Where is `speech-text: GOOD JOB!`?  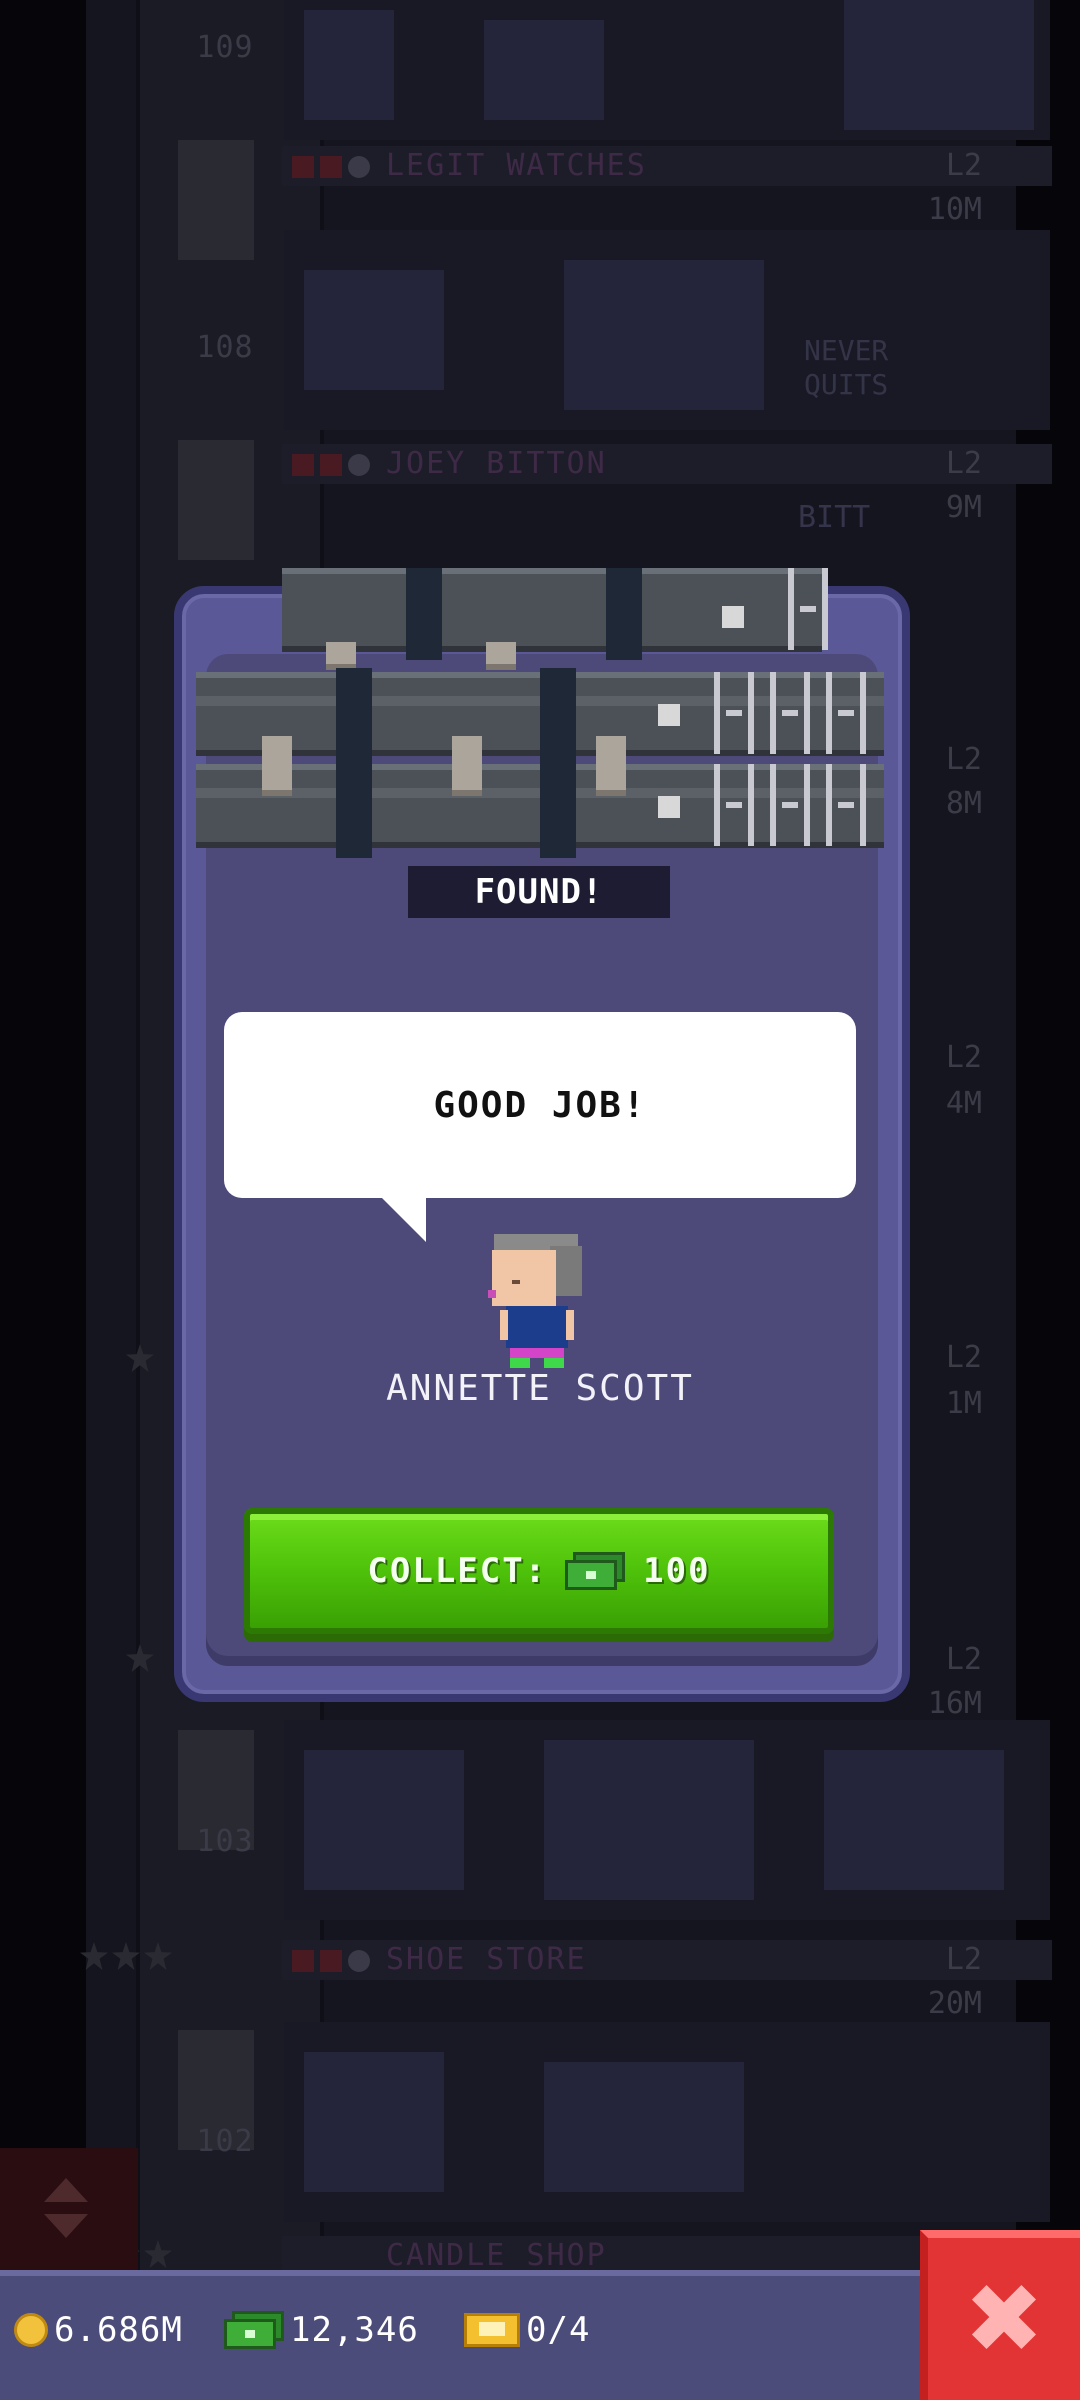 speech-text: GOOD JOB! is located at coordinates (540, 1105).